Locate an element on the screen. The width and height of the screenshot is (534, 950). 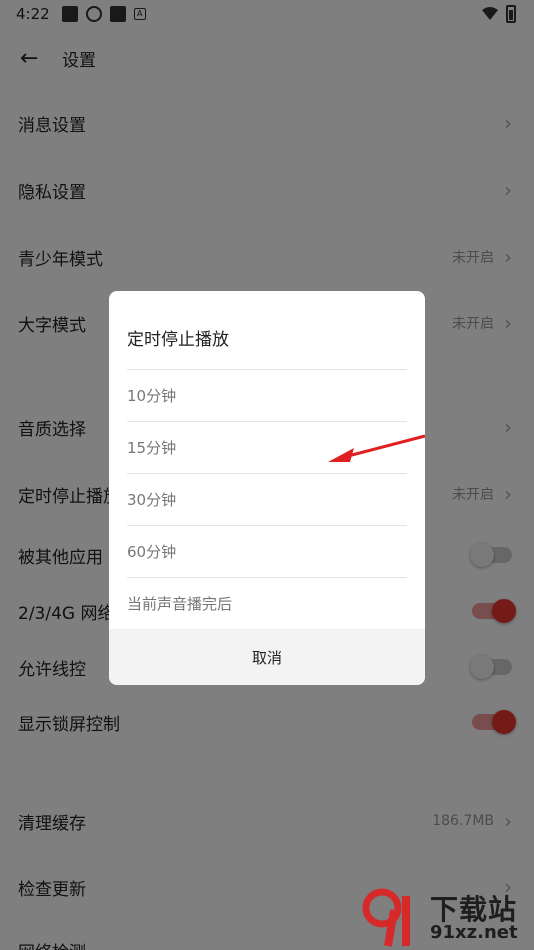
dialog-option-end-of-track: 当前声音播完后 is located at coordinates (267, 603).